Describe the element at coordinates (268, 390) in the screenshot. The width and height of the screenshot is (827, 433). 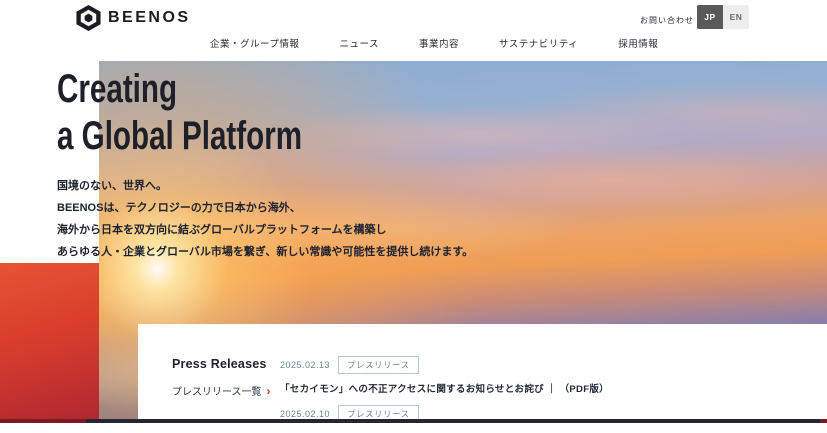
I see `chevron-right-icon: ›` at that location.